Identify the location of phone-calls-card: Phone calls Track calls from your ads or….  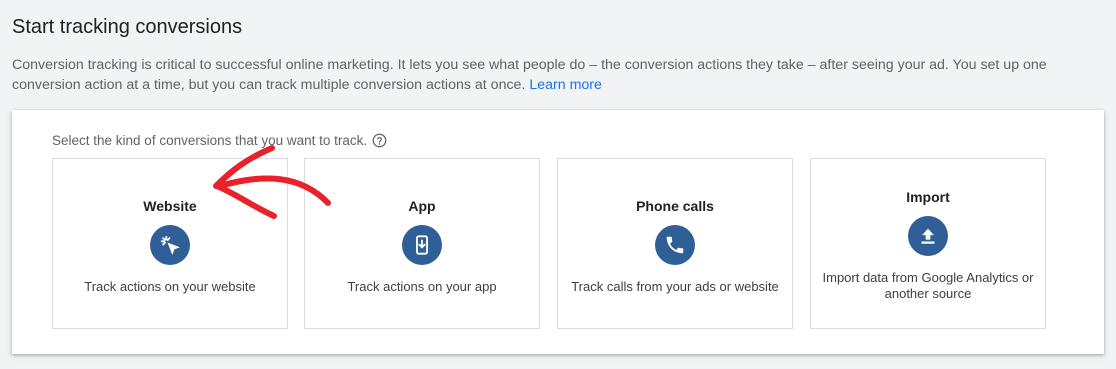
(675, 243).